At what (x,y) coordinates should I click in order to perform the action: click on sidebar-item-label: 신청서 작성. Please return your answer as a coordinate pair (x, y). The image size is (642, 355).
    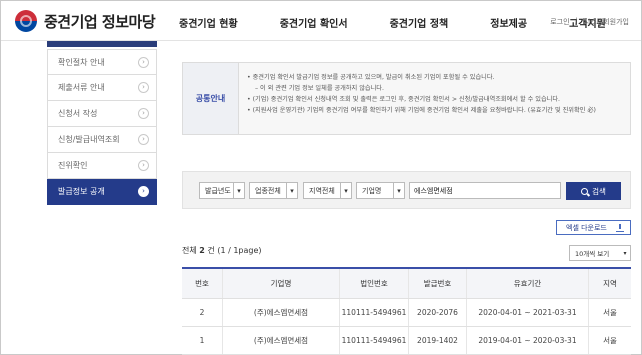
    Looking at the image, I should click on (78, 113).